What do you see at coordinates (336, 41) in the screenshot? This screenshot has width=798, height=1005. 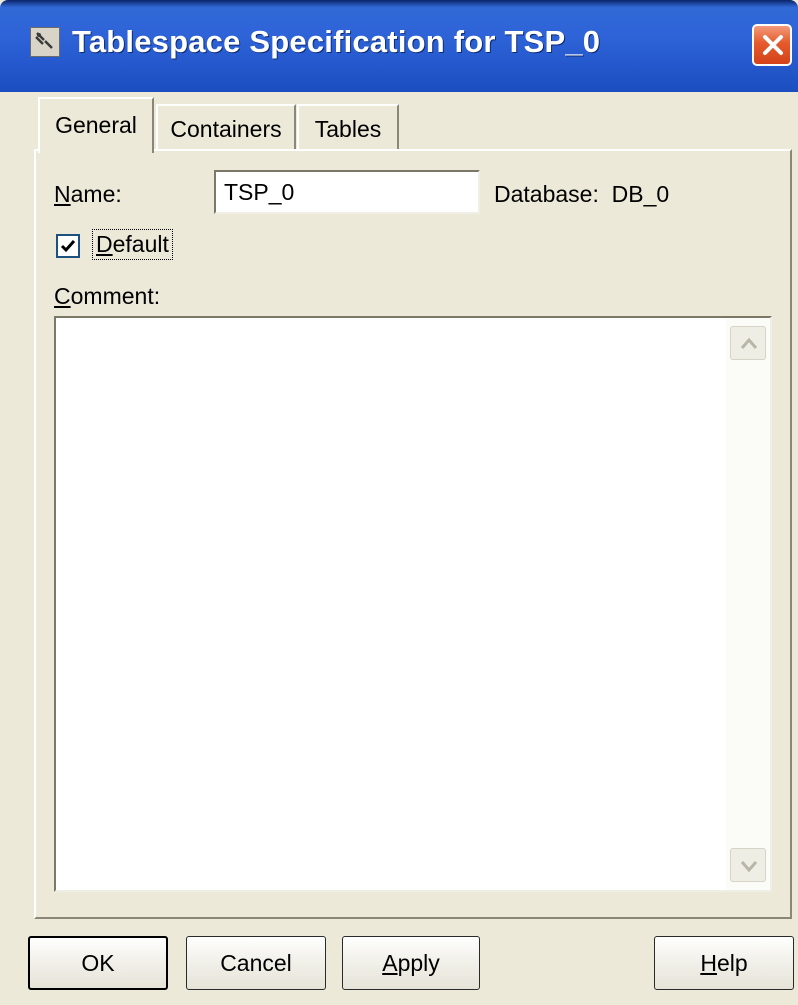 I see `window-title: Tablespace Specification for TSP_0` at bounding box center [336, 41].